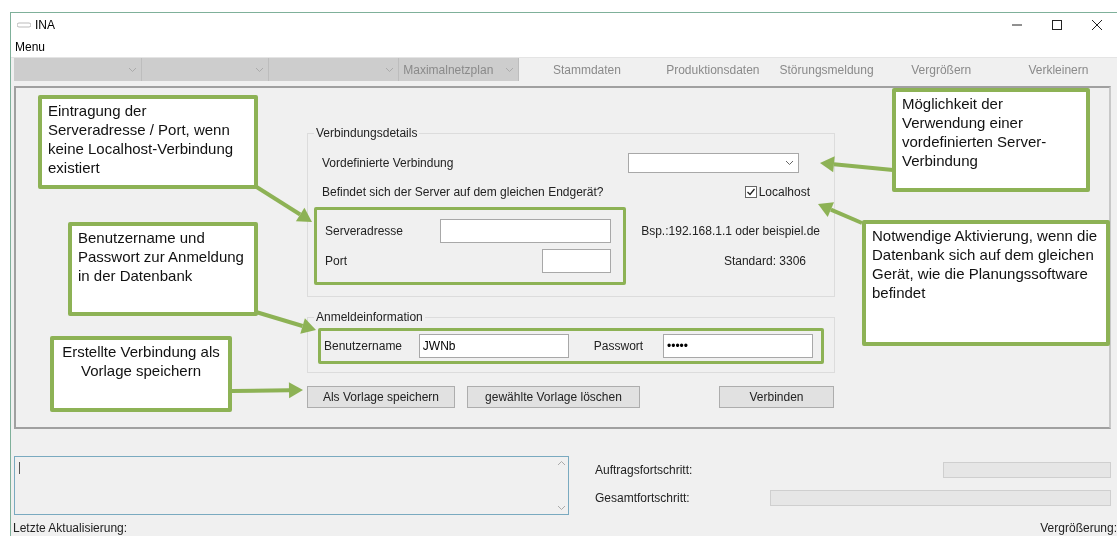 This screenshot has height=536, width=1117. What do you see at coordinates (30, 47) in the screenshot?
I see `menu-item: Menu` at bounding box center [30, 47].